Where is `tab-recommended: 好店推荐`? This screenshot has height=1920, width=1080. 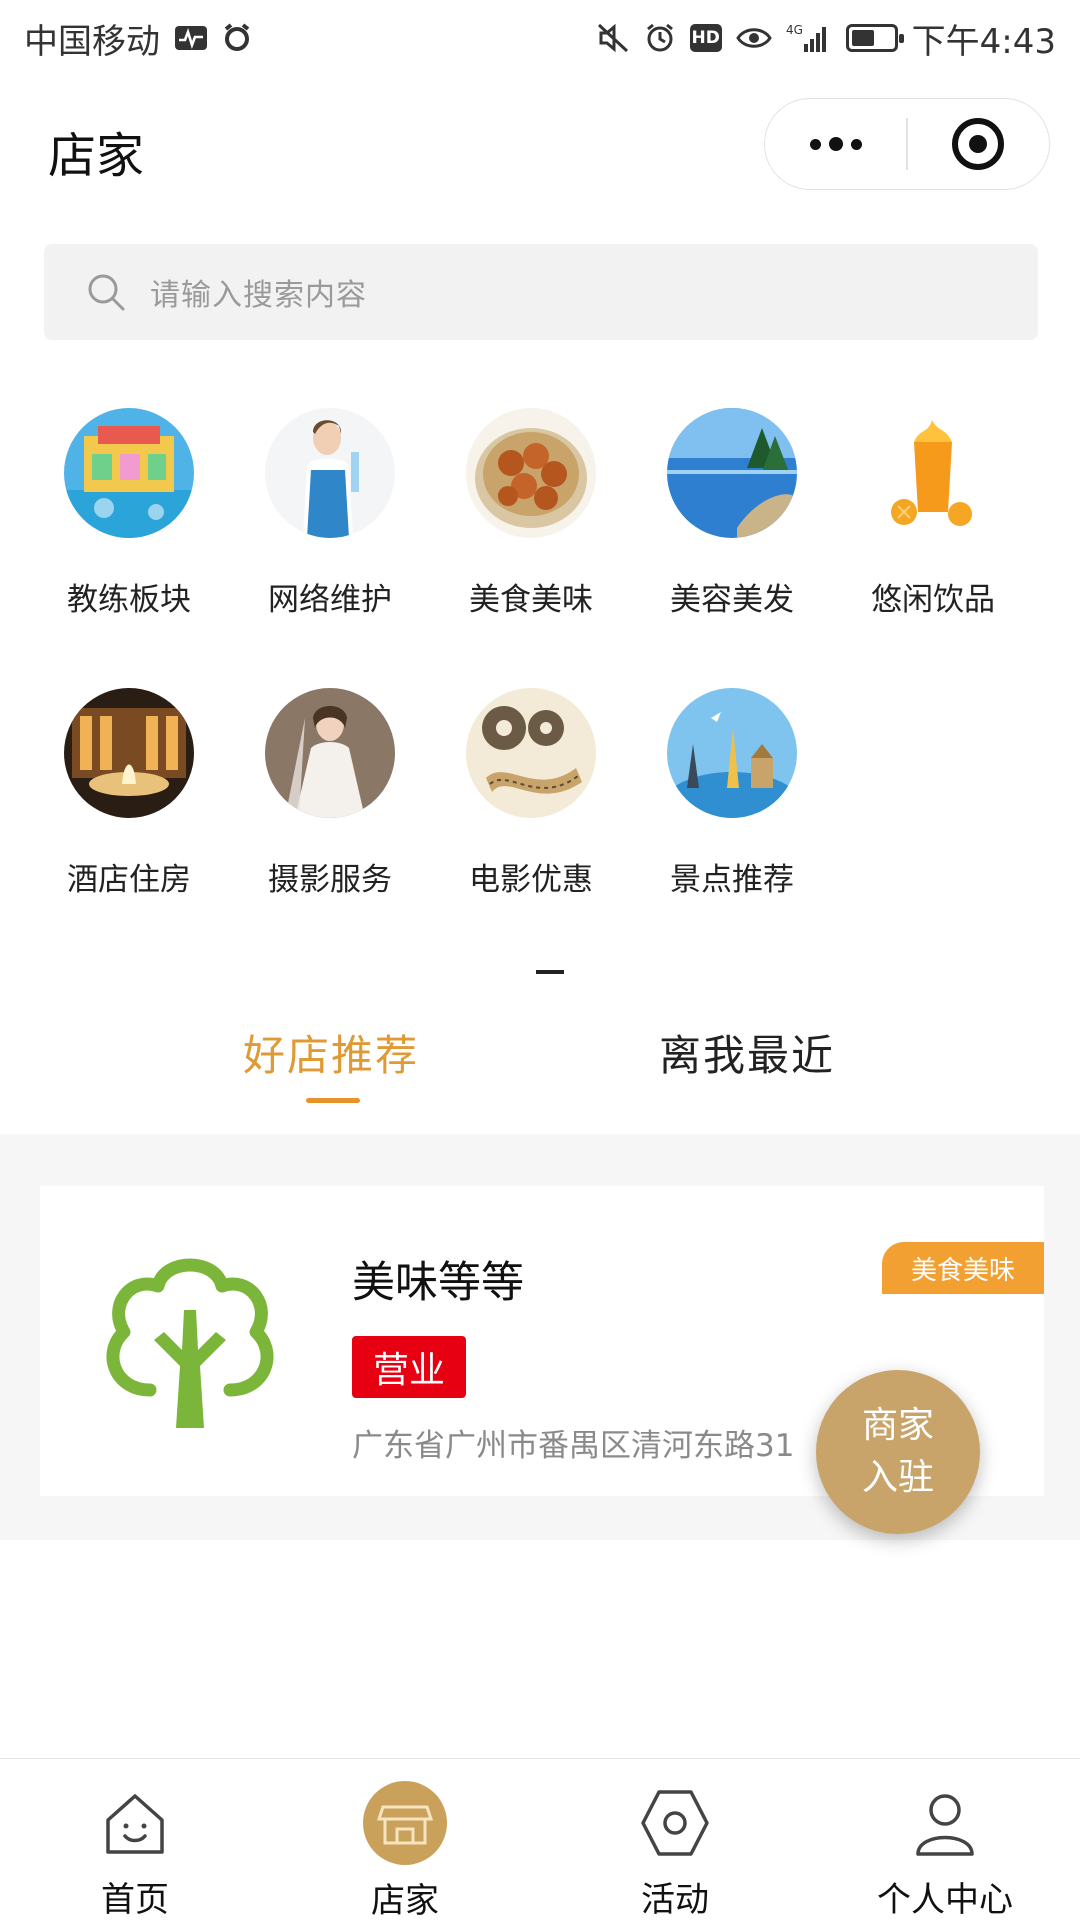 tab-recommended: 好店推荐 is located at coordinates (331, 1052).